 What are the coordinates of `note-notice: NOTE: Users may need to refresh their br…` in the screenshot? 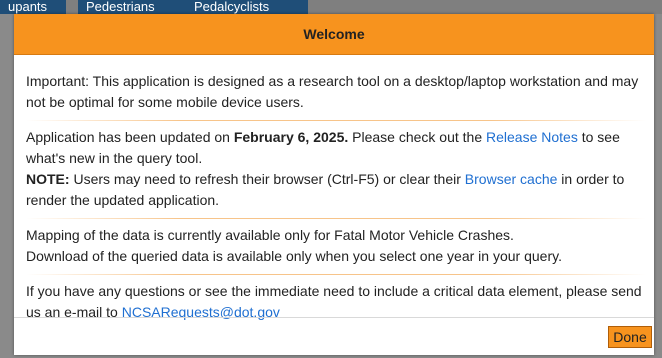 It's located at (336, 190).